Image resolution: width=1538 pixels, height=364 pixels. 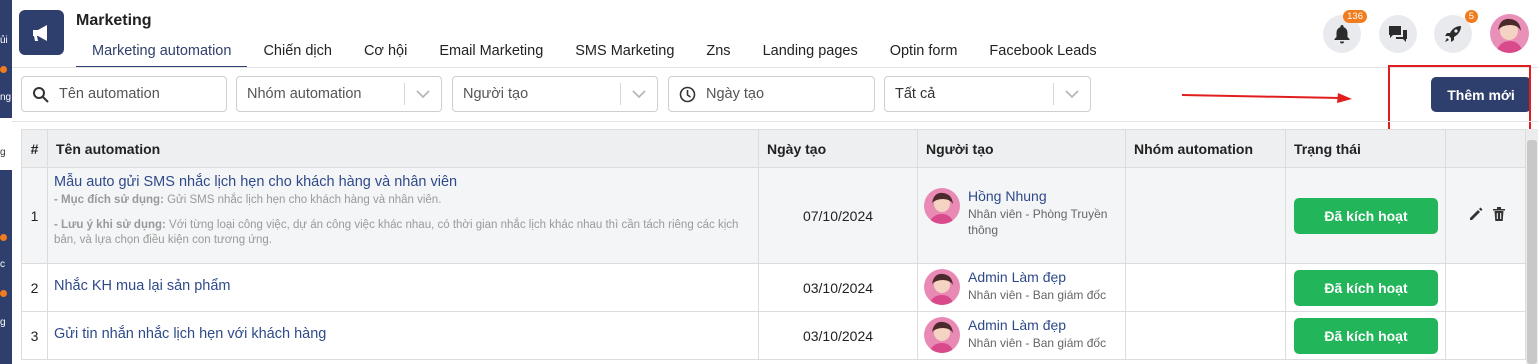 I want to click on tab-zns: Zns, so click(x=718, y=54).